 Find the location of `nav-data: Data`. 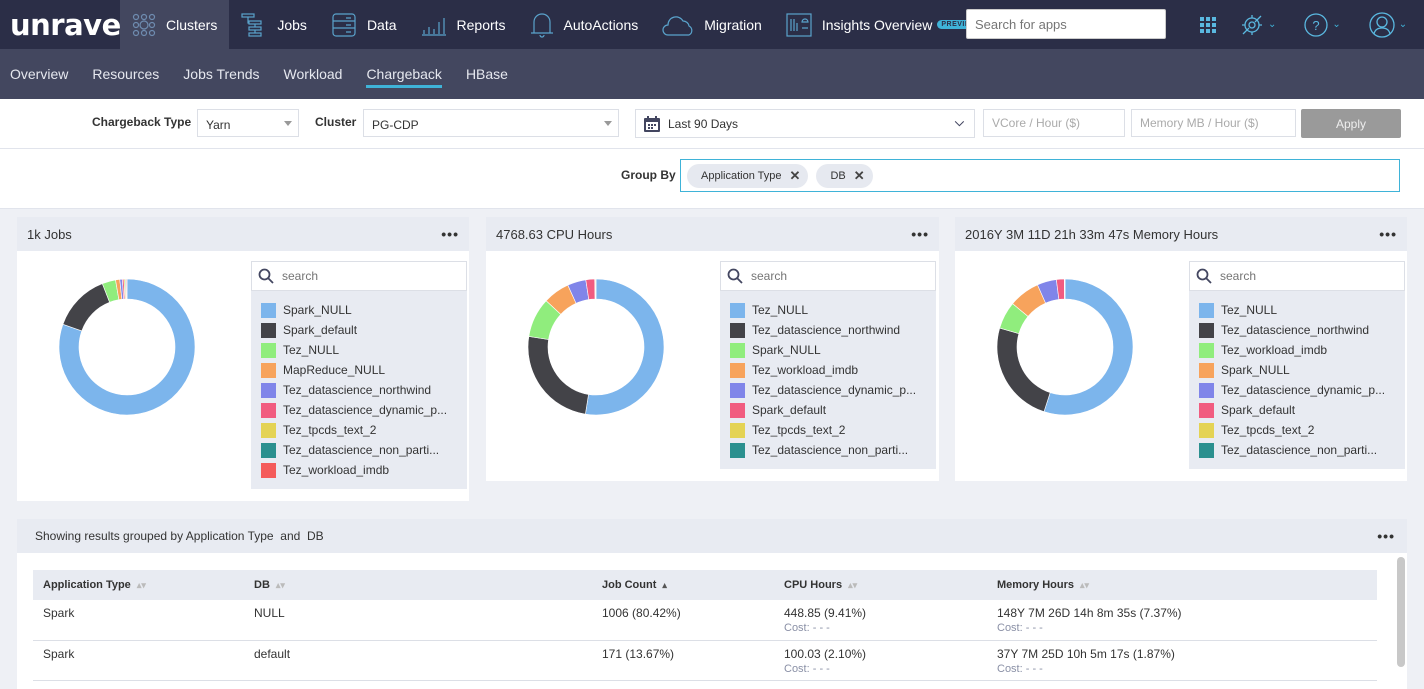

nav-data: Data is located at coordinates (364, 24).